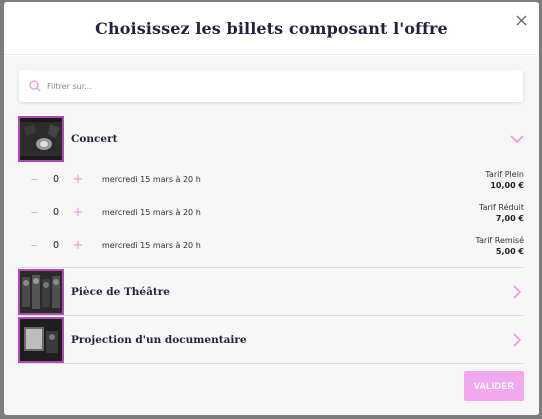 This screenshot has height=419, width=542. What do you see at coordinates (120, 291) in the screenshot?
I see `event-name: Pièce de Théâtre` at bounding box center [120, 291].